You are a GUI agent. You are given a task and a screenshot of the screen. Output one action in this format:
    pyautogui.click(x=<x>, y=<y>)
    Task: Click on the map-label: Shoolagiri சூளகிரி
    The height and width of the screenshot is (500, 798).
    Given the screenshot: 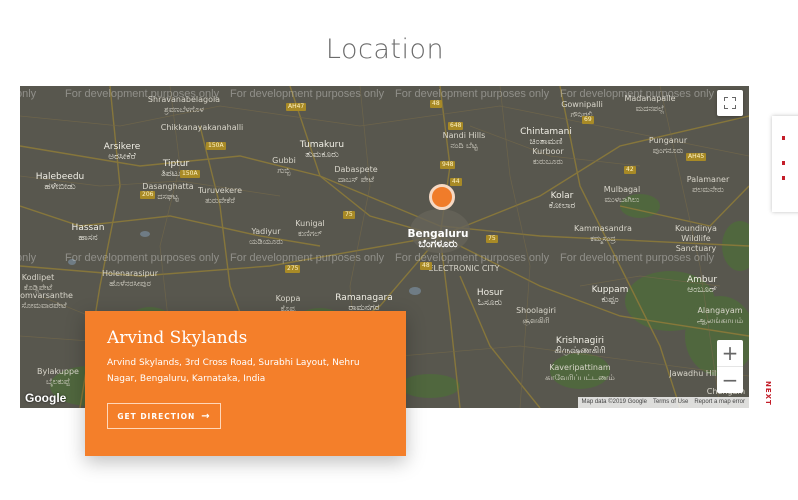 What is the action you would take?
    pyautogui.click(x=536, y=315)
    